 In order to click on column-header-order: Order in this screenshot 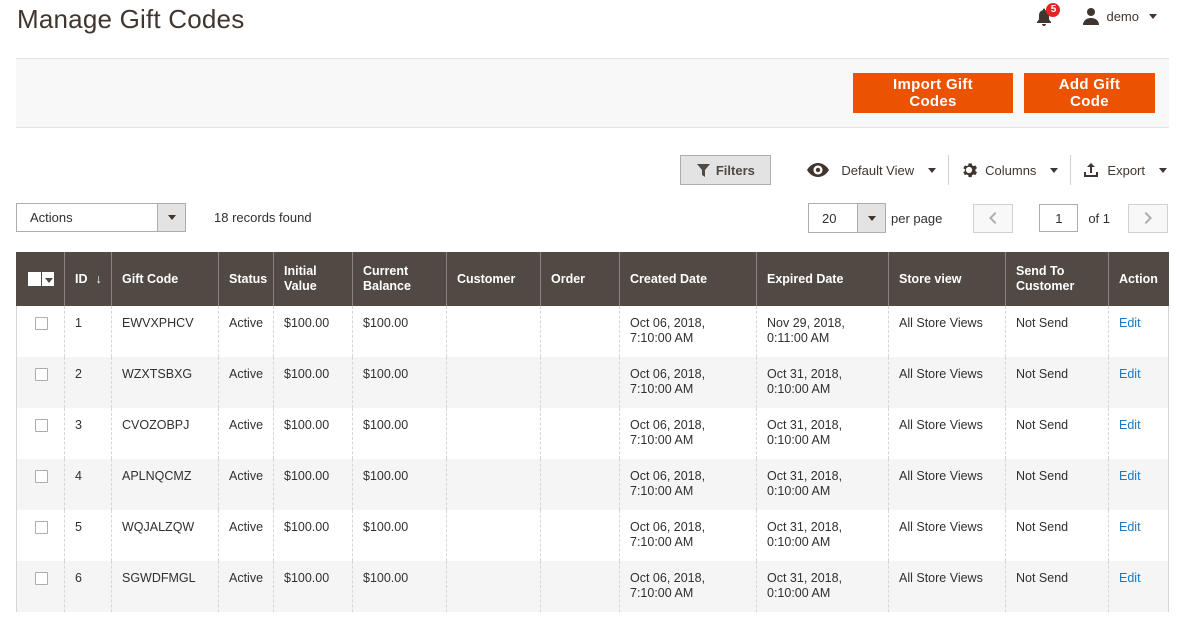, I will do `click(580, 279)`.